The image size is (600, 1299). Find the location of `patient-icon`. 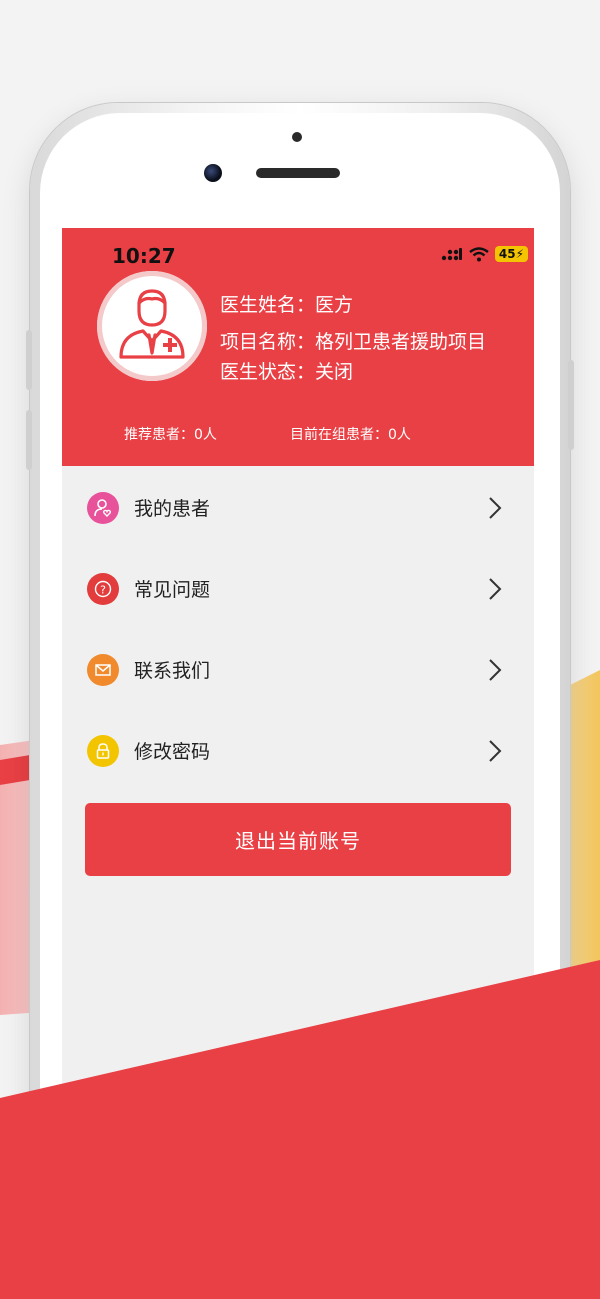

patient-icon is located at coordinates (103, 508).